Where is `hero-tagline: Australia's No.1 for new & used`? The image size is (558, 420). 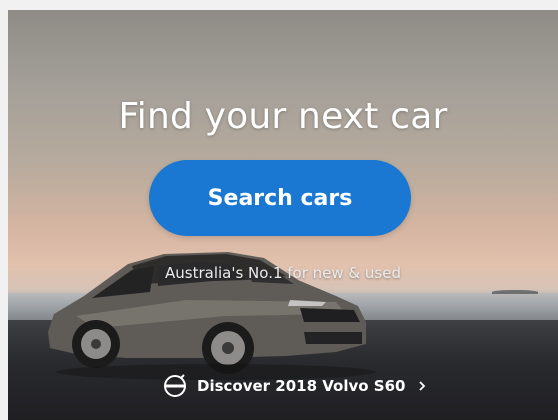 hero-tagline: Australia's No.1 for new & used is located at coordinates (283, 273).